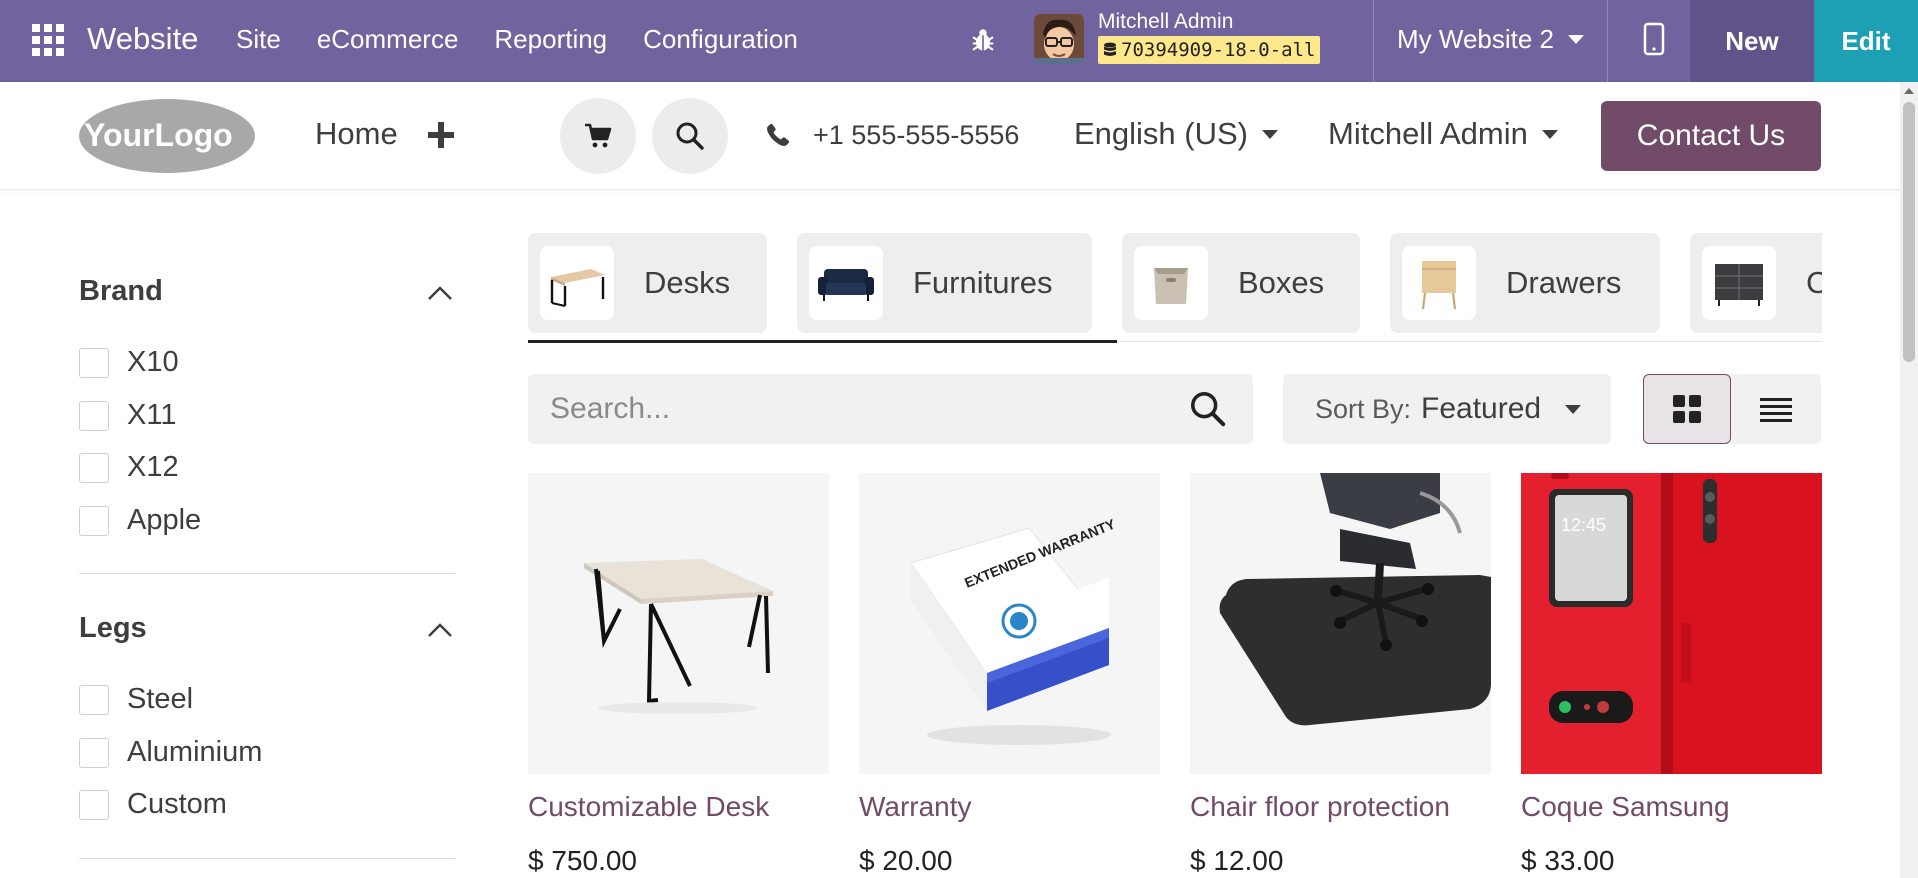 Image resolution: width=1918 pixels, height=878 pixels. What do you see at coordinates (177, 804) in the screenshot?
I see `filter-option-label: Custom` at bounding box center [177, 804].